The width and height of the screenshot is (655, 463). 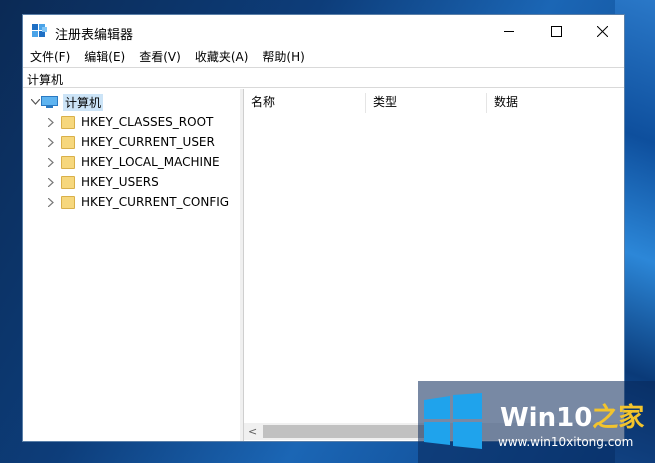 I want to click on watermark-brand-1: Win10, so click(x=546, y=418).